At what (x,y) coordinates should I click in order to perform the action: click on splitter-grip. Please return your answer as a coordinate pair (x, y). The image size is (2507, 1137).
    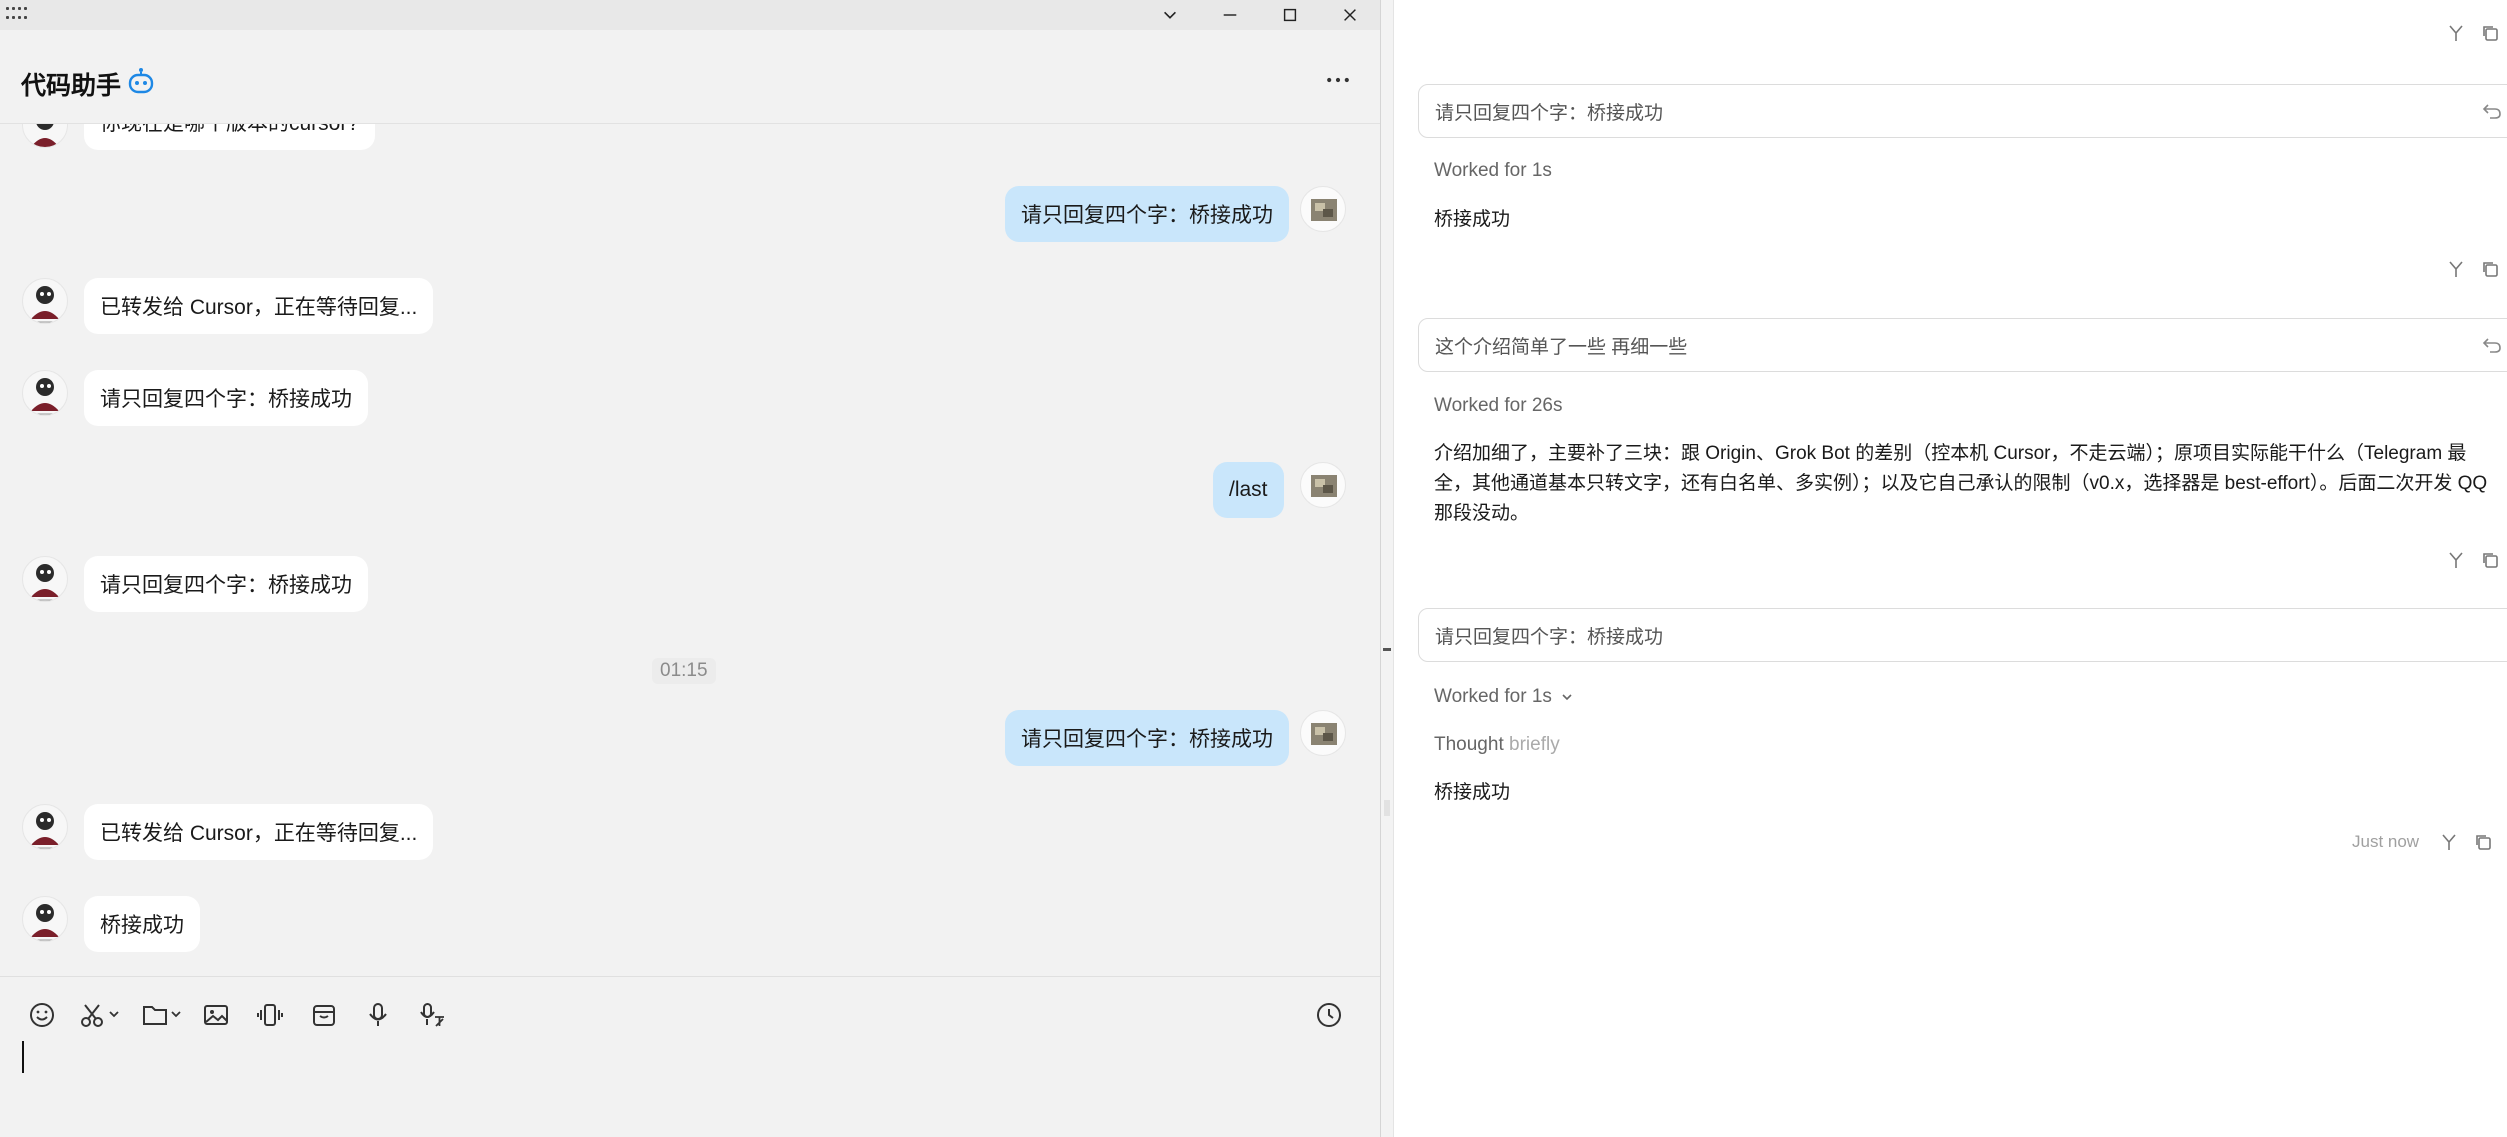
    Looking at the image, I should click on (1387, 808).